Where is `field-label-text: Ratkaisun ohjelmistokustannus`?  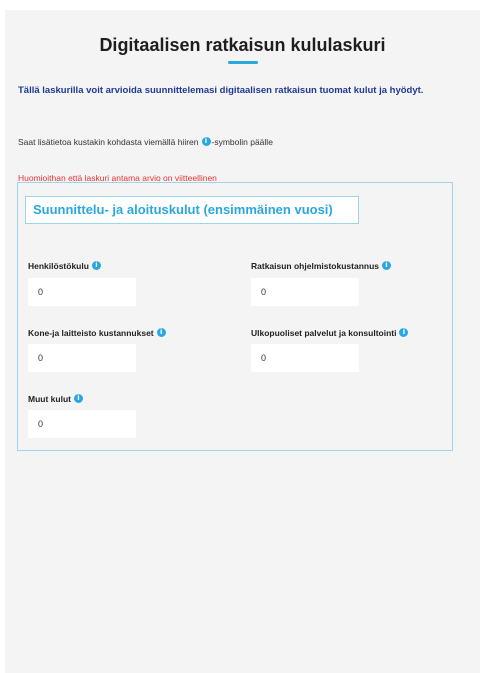
field-label-text: Ratkaisun ohjelmistokustannus is located at coordinates (315, 266).